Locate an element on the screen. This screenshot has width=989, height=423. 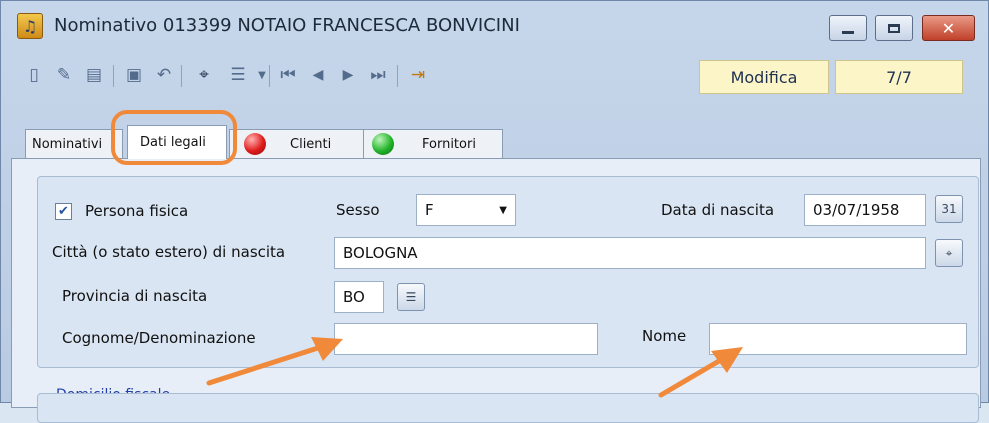
tab-nominativi: Nominativi is located at coordinates (74, 144).